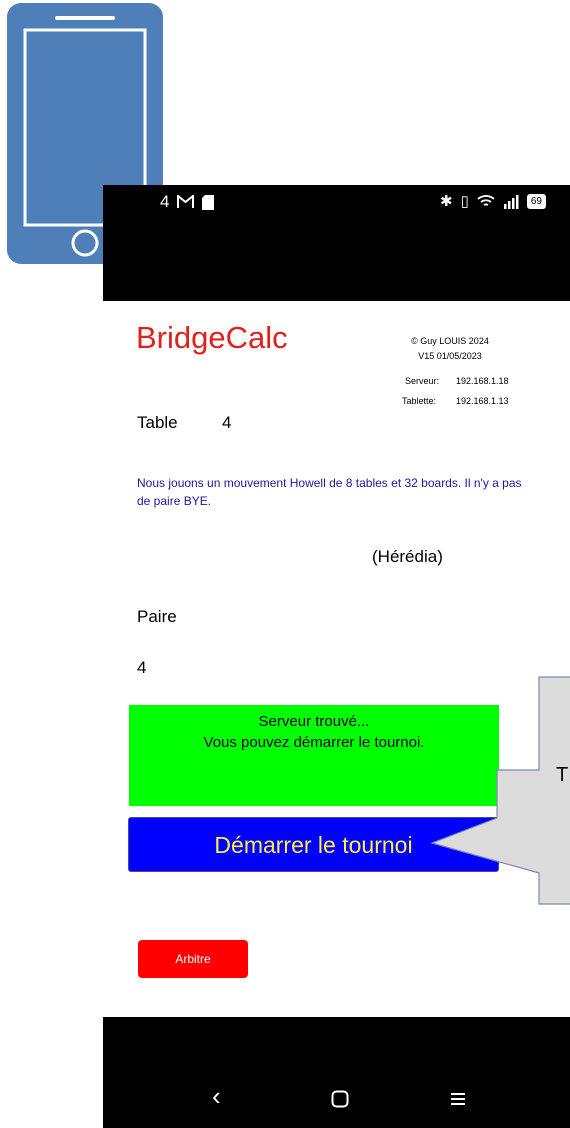  I want to click on status-left-text: 4, so click(165, 201).